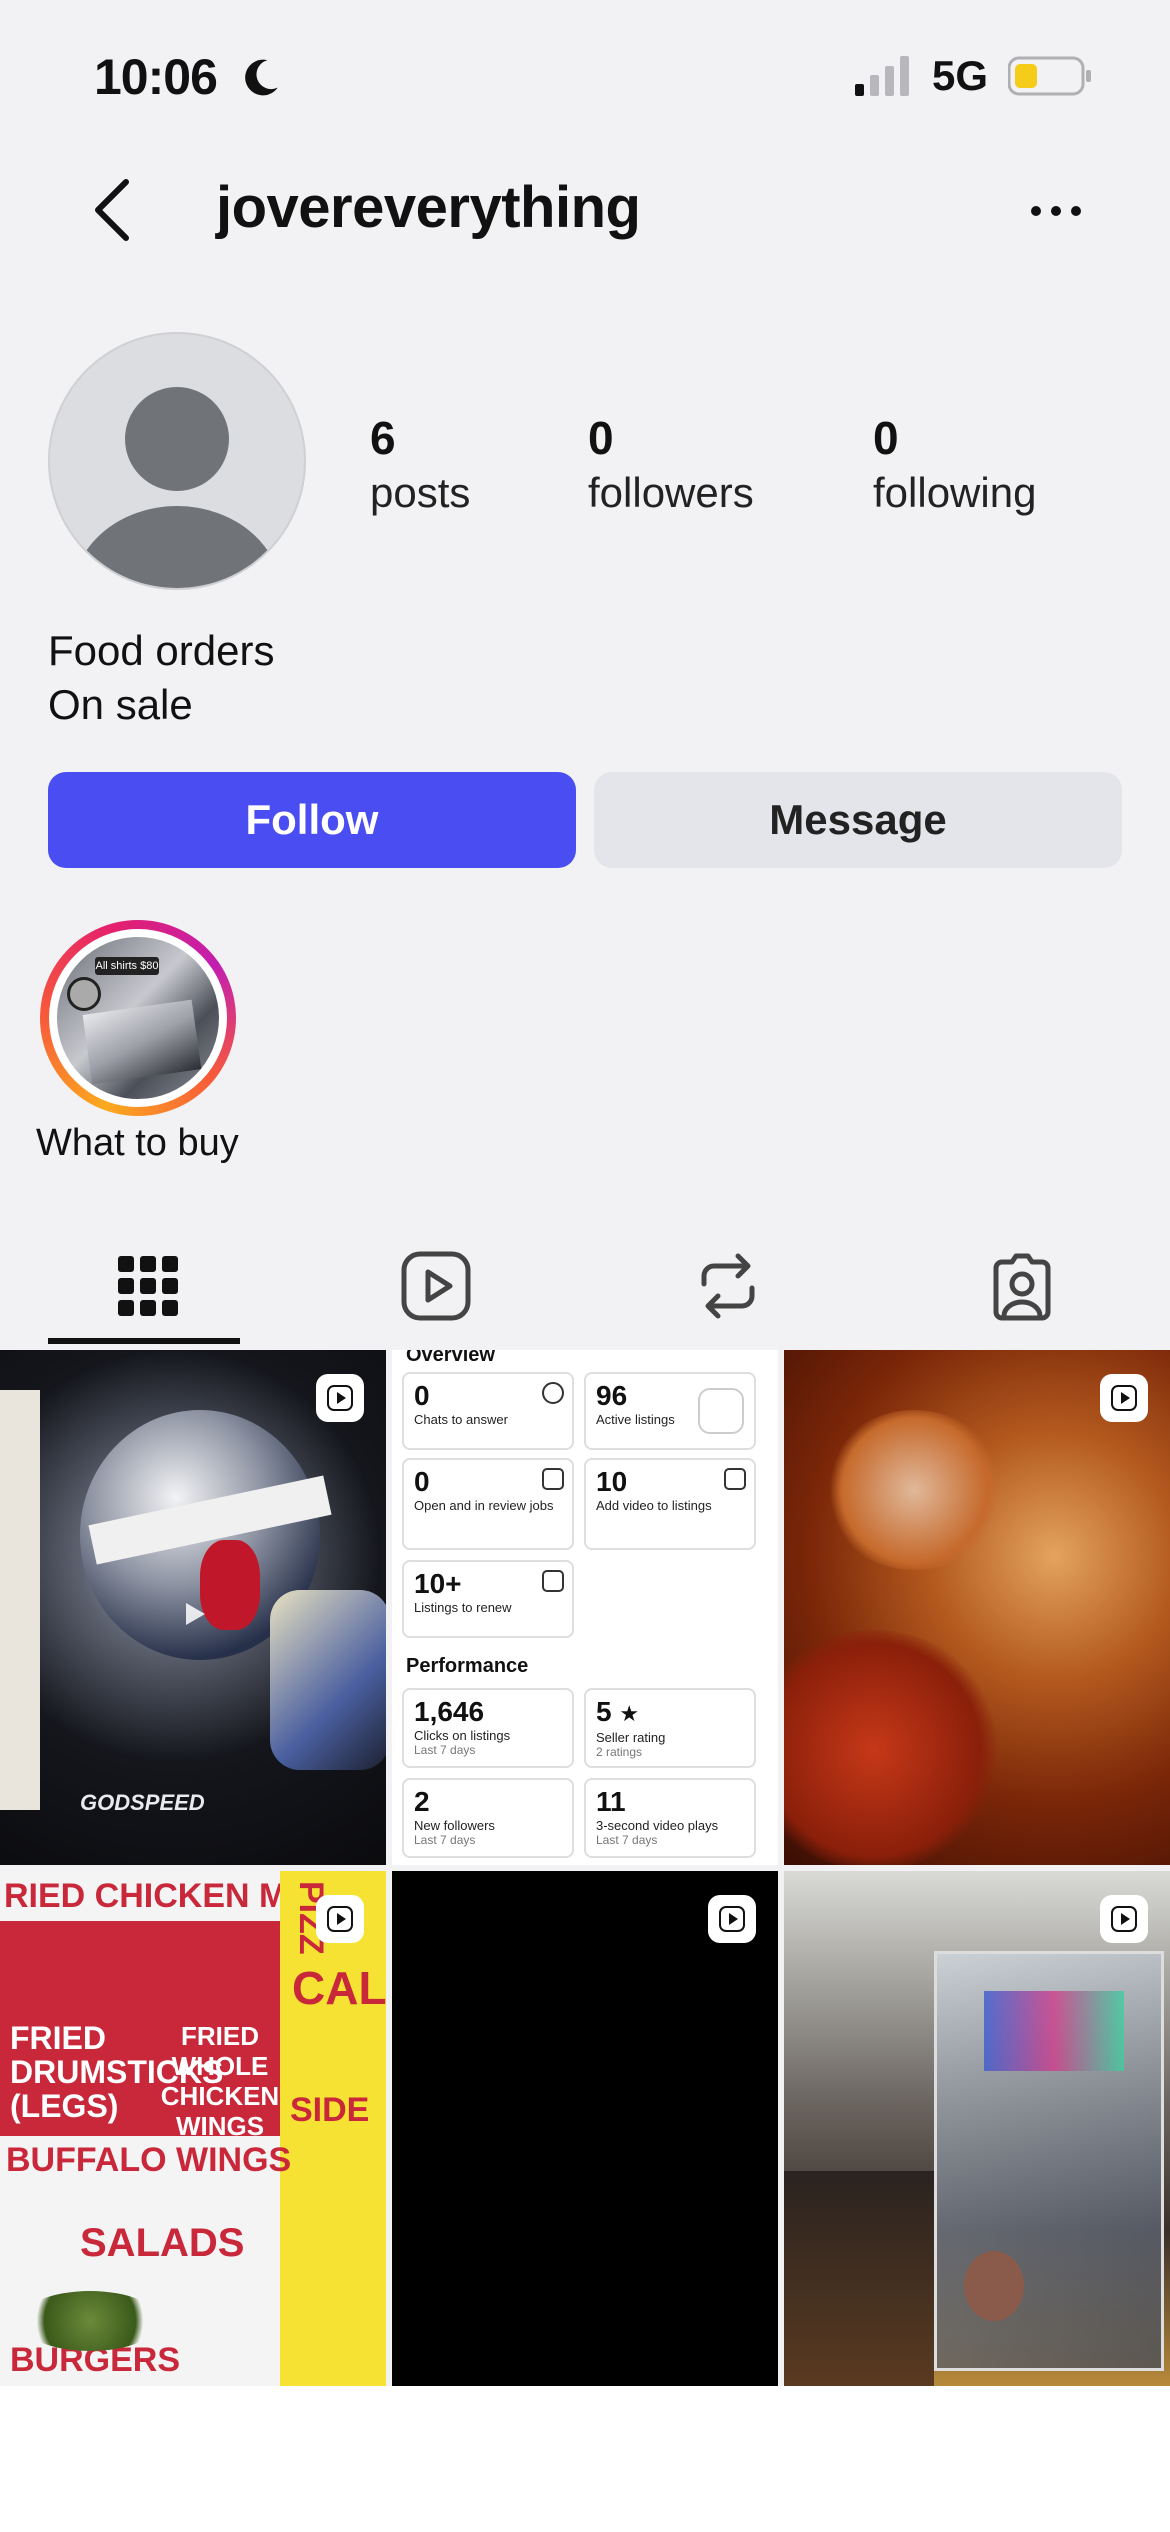  What do you see at coordinates (428, 207) in the screenshot?
I see `profile-username: jovereverything` at bounding box center [428, 207].